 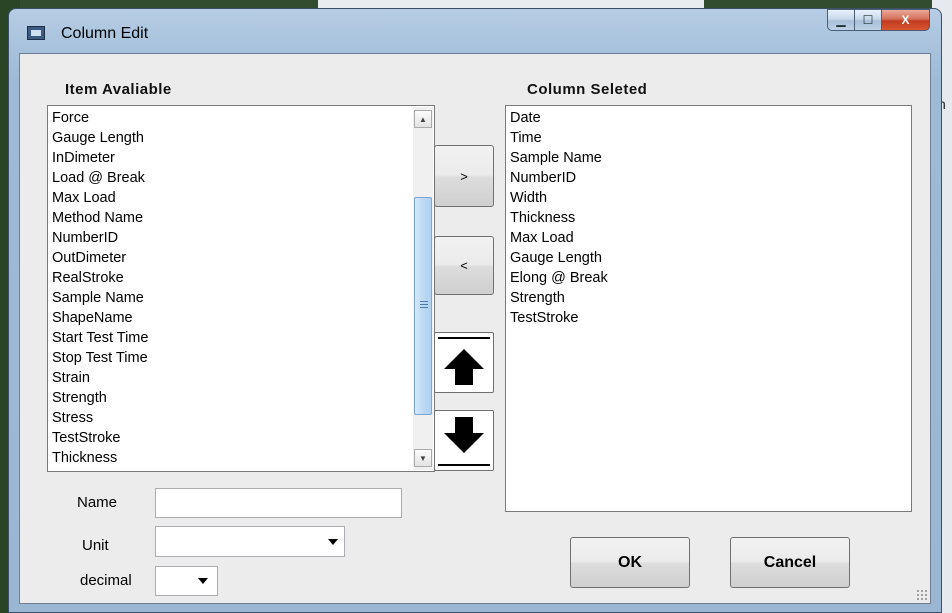 I want to click on ok-button: OK, so click(x=630, y=562).